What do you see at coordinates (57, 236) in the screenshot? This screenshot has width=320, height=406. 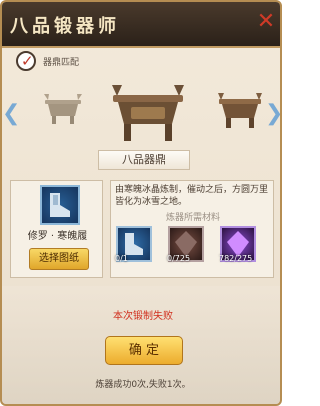 I see `item-name: 修罗 · 寒魄履` at bounding box center [57, 236].